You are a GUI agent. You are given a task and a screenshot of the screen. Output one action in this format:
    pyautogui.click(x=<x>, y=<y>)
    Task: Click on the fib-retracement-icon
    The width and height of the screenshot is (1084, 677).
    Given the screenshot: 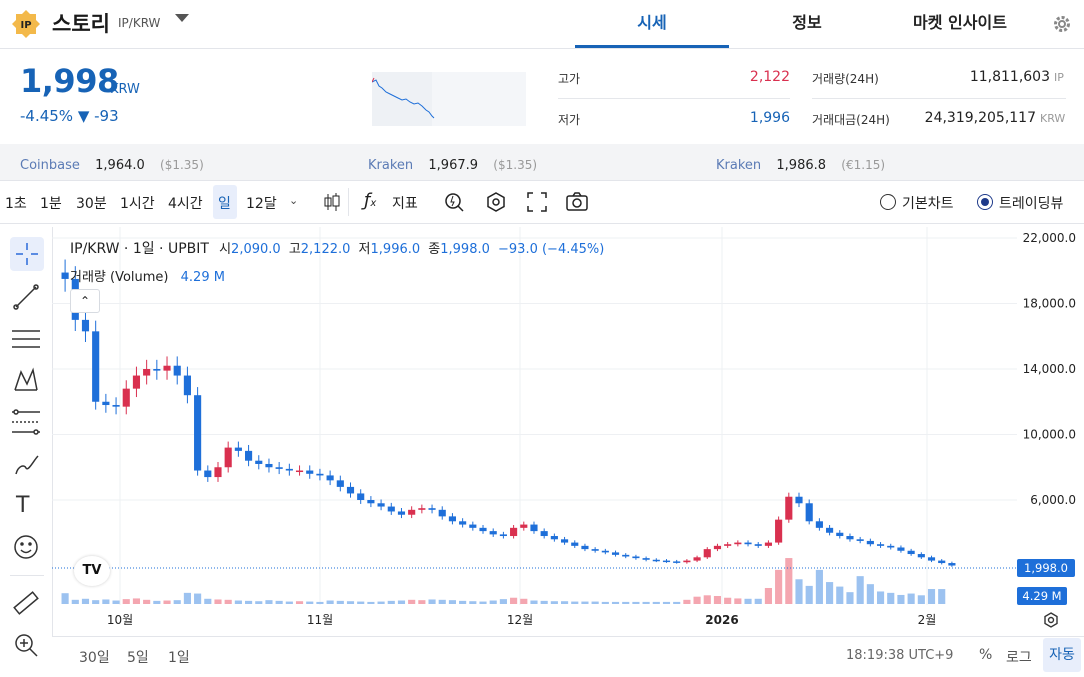 What is the action you would take?
    pyautogui.click(x=26, y=424)
    